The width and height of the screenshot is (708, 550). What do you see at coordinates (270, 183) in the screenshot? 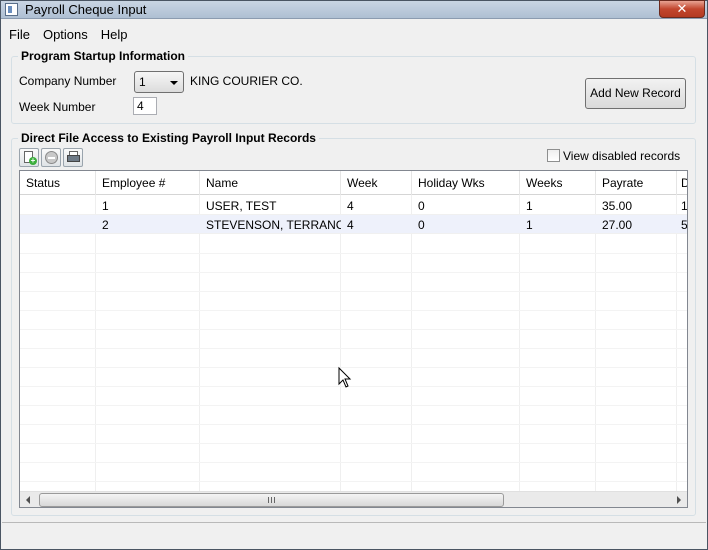
I see `column-header-name: Name` at bounding box center [270, 183].